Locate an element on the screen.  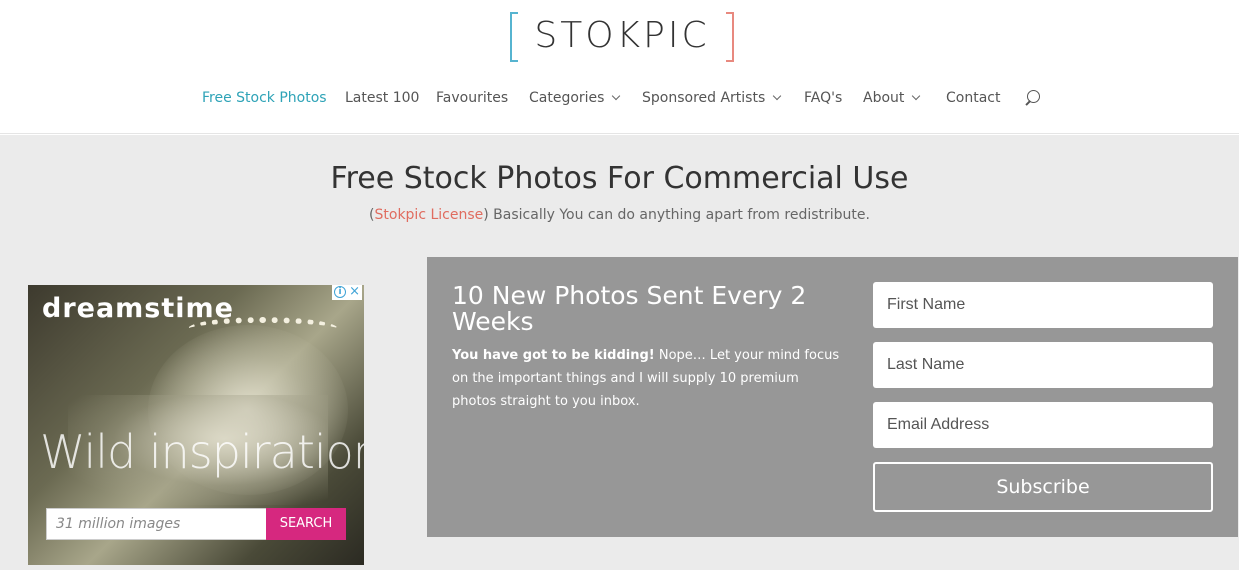
nav-free-stock-photos: Free Stock Photos is located at coordinates (264, 98).